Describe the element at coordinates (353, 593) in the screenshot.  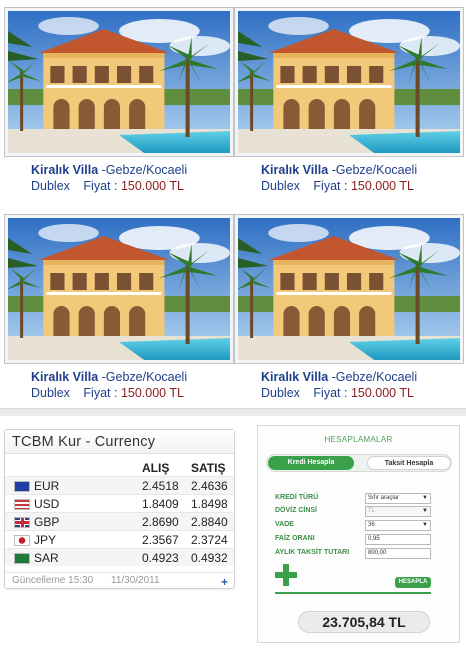
I see `calc-divider-line` at that location.